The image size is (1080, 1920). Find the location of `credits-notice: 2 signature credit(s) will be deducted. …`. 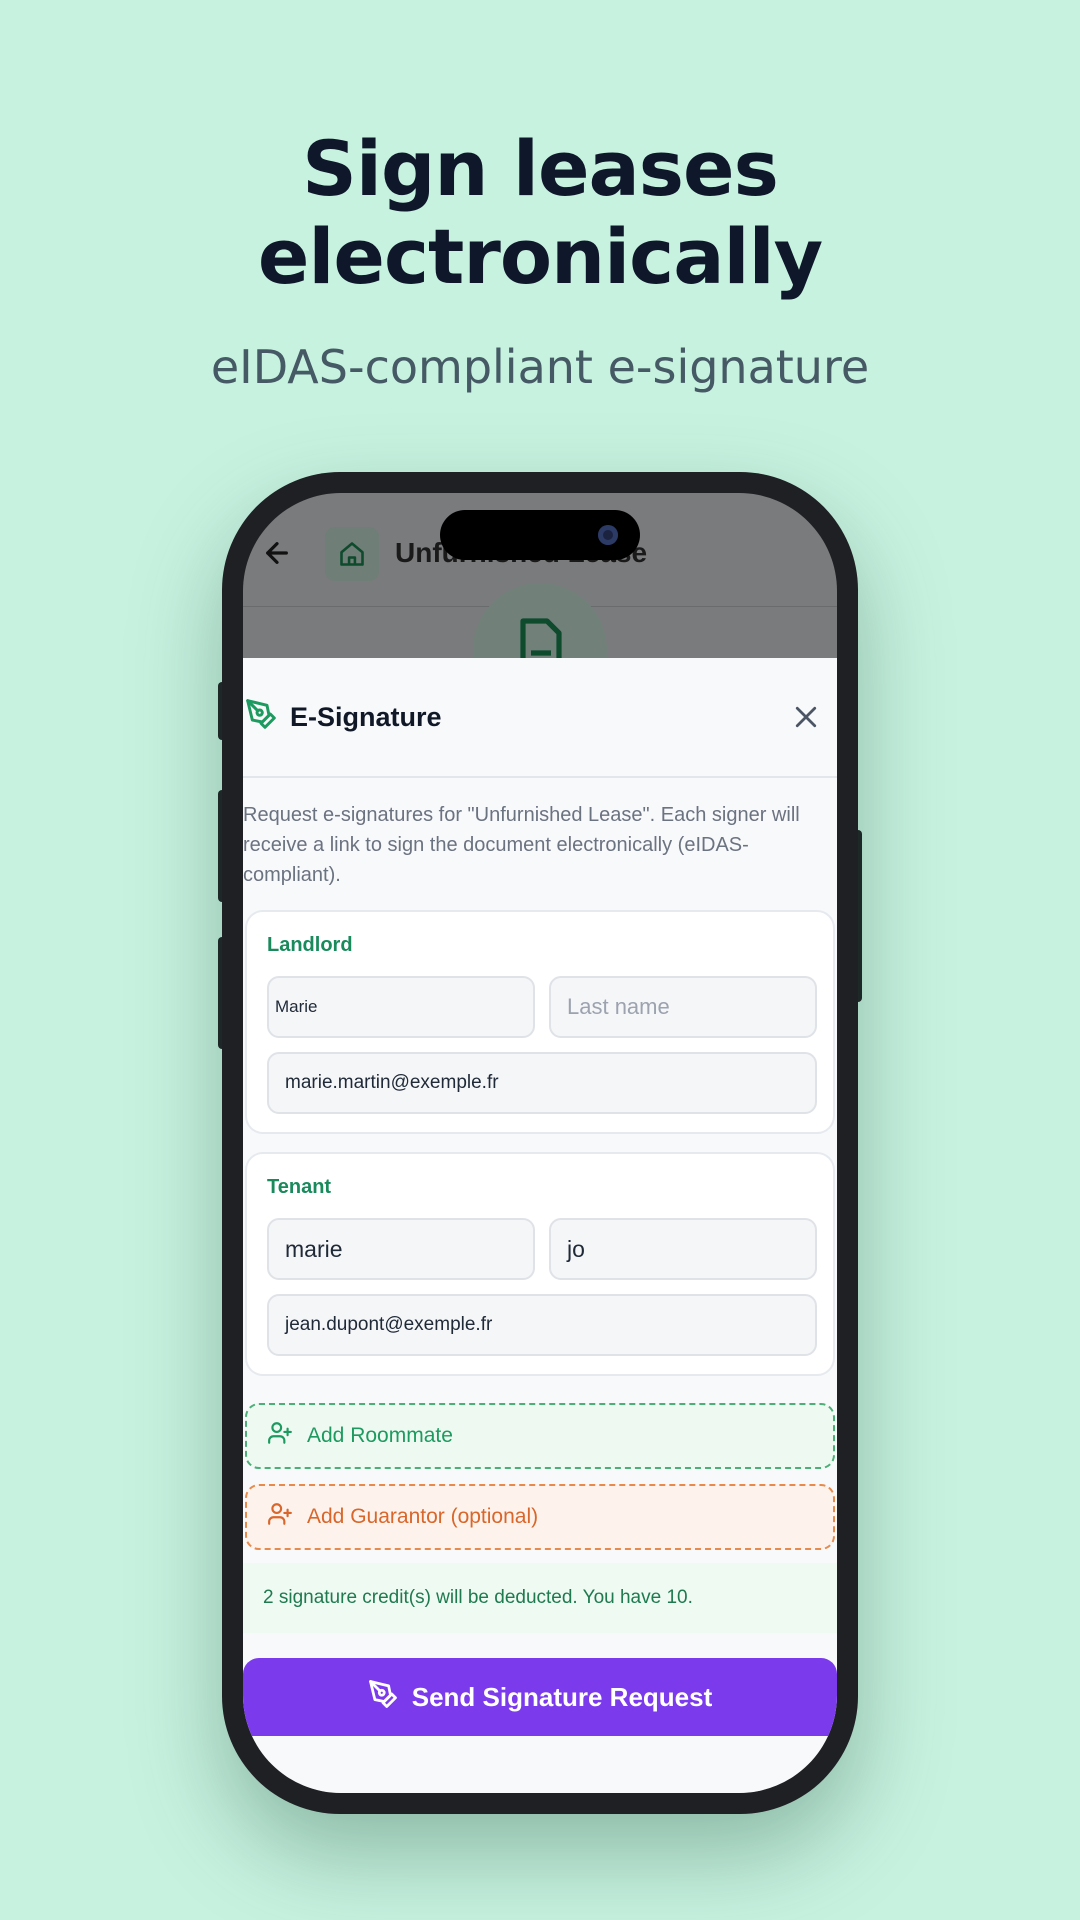

credits-notice: 2 signature credit(s) will be deducted. … is located at coordinates (540, 1598).